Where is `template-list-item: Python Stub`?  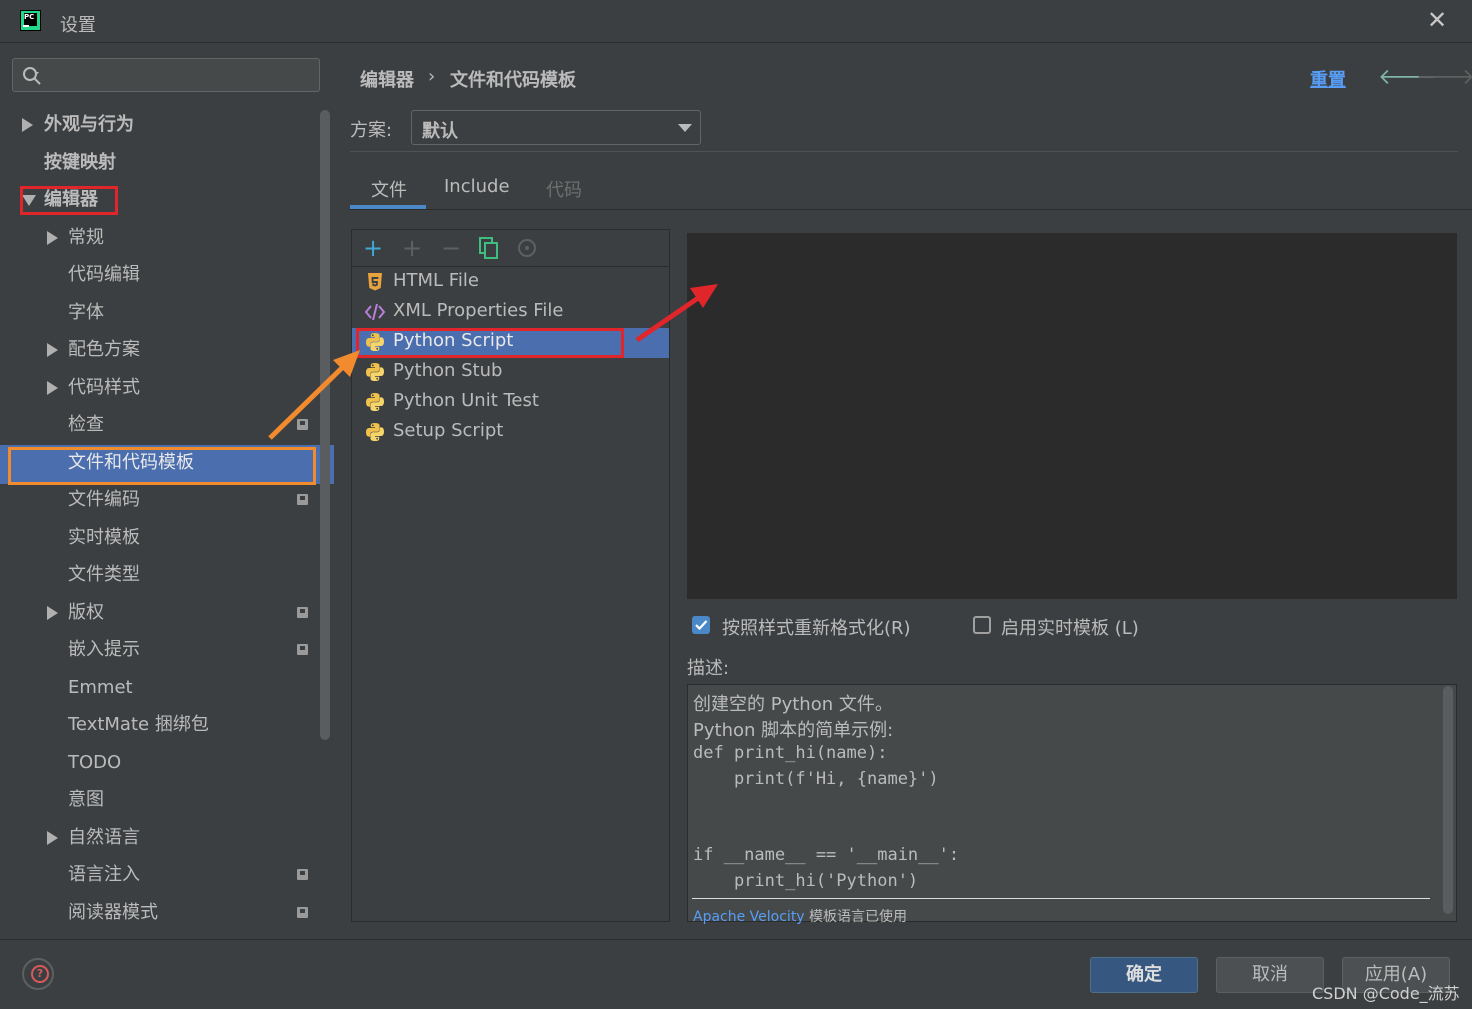 template-list-item: Python Stub is located at coordinates (510, 373).